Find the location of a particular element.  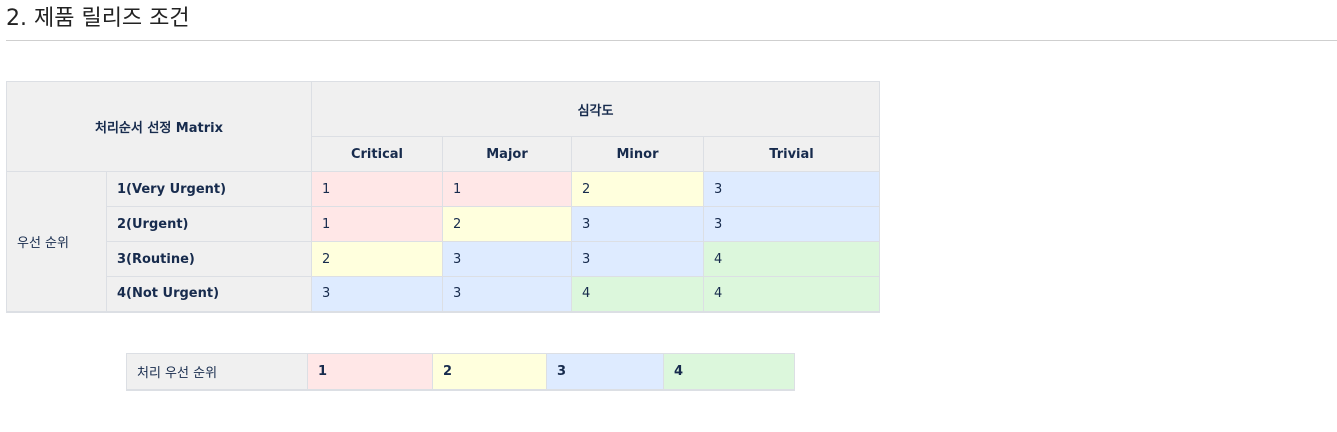

page-title: 2. 제품 릴리즈 조건 is located at coordinates (98, 18).